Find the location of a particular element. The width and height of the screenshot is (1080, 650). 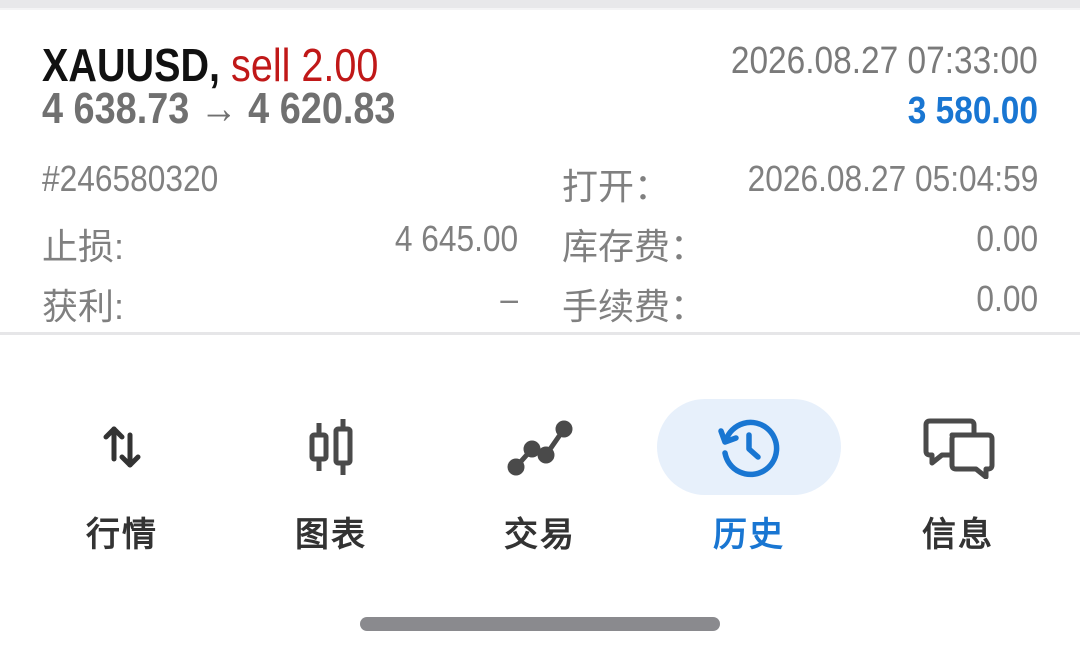

quotes-arrows-icon is located at coordinates (122, 447).